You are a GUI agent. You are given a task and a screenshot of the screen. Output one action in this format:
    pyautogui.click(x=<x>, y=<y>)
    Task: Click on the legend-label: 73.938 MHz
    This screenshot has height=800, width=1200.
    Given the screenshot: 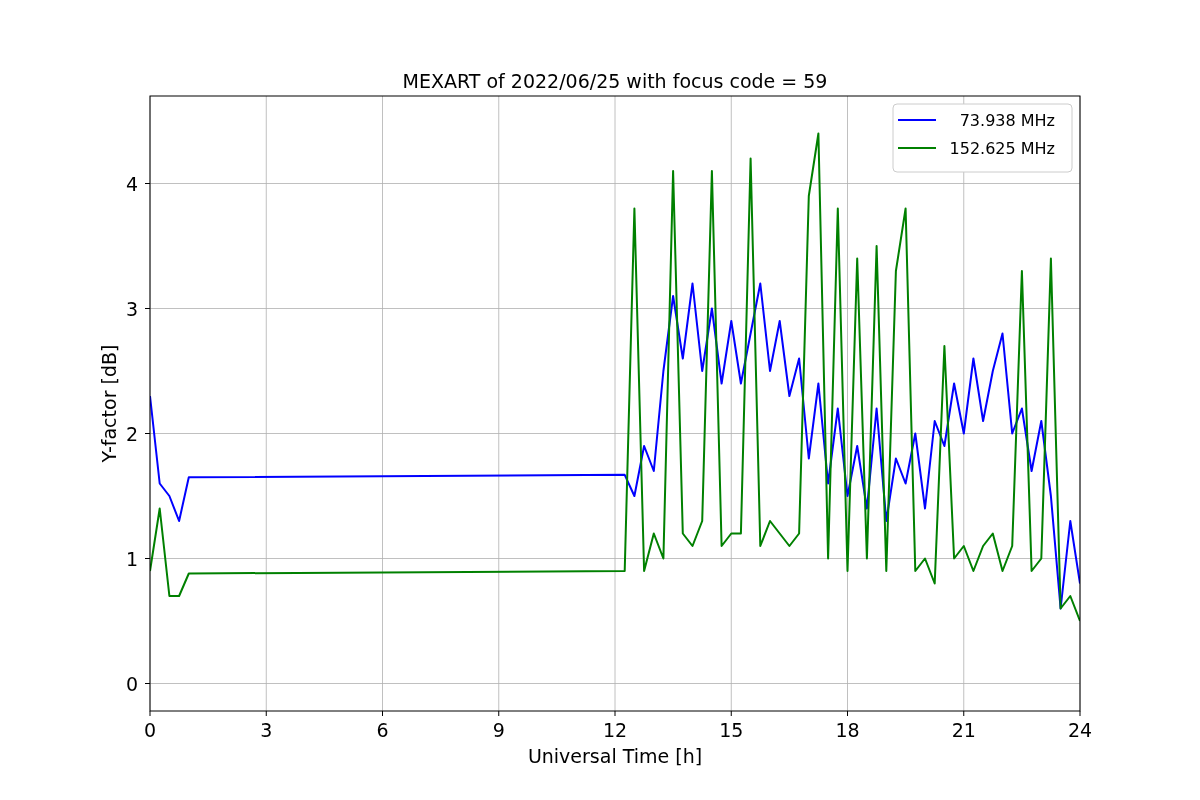 What is the action you would take?
    pyautogui.click(x=1007, y=120)
    